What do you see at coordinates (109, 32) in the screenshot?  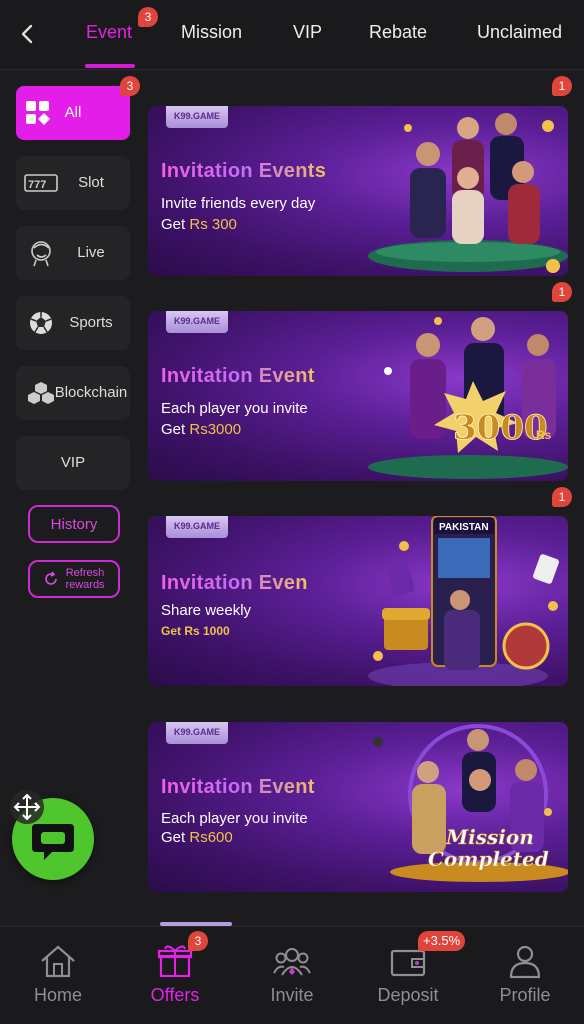 I see `tab-event: Event` at bounding box center [109, 32].